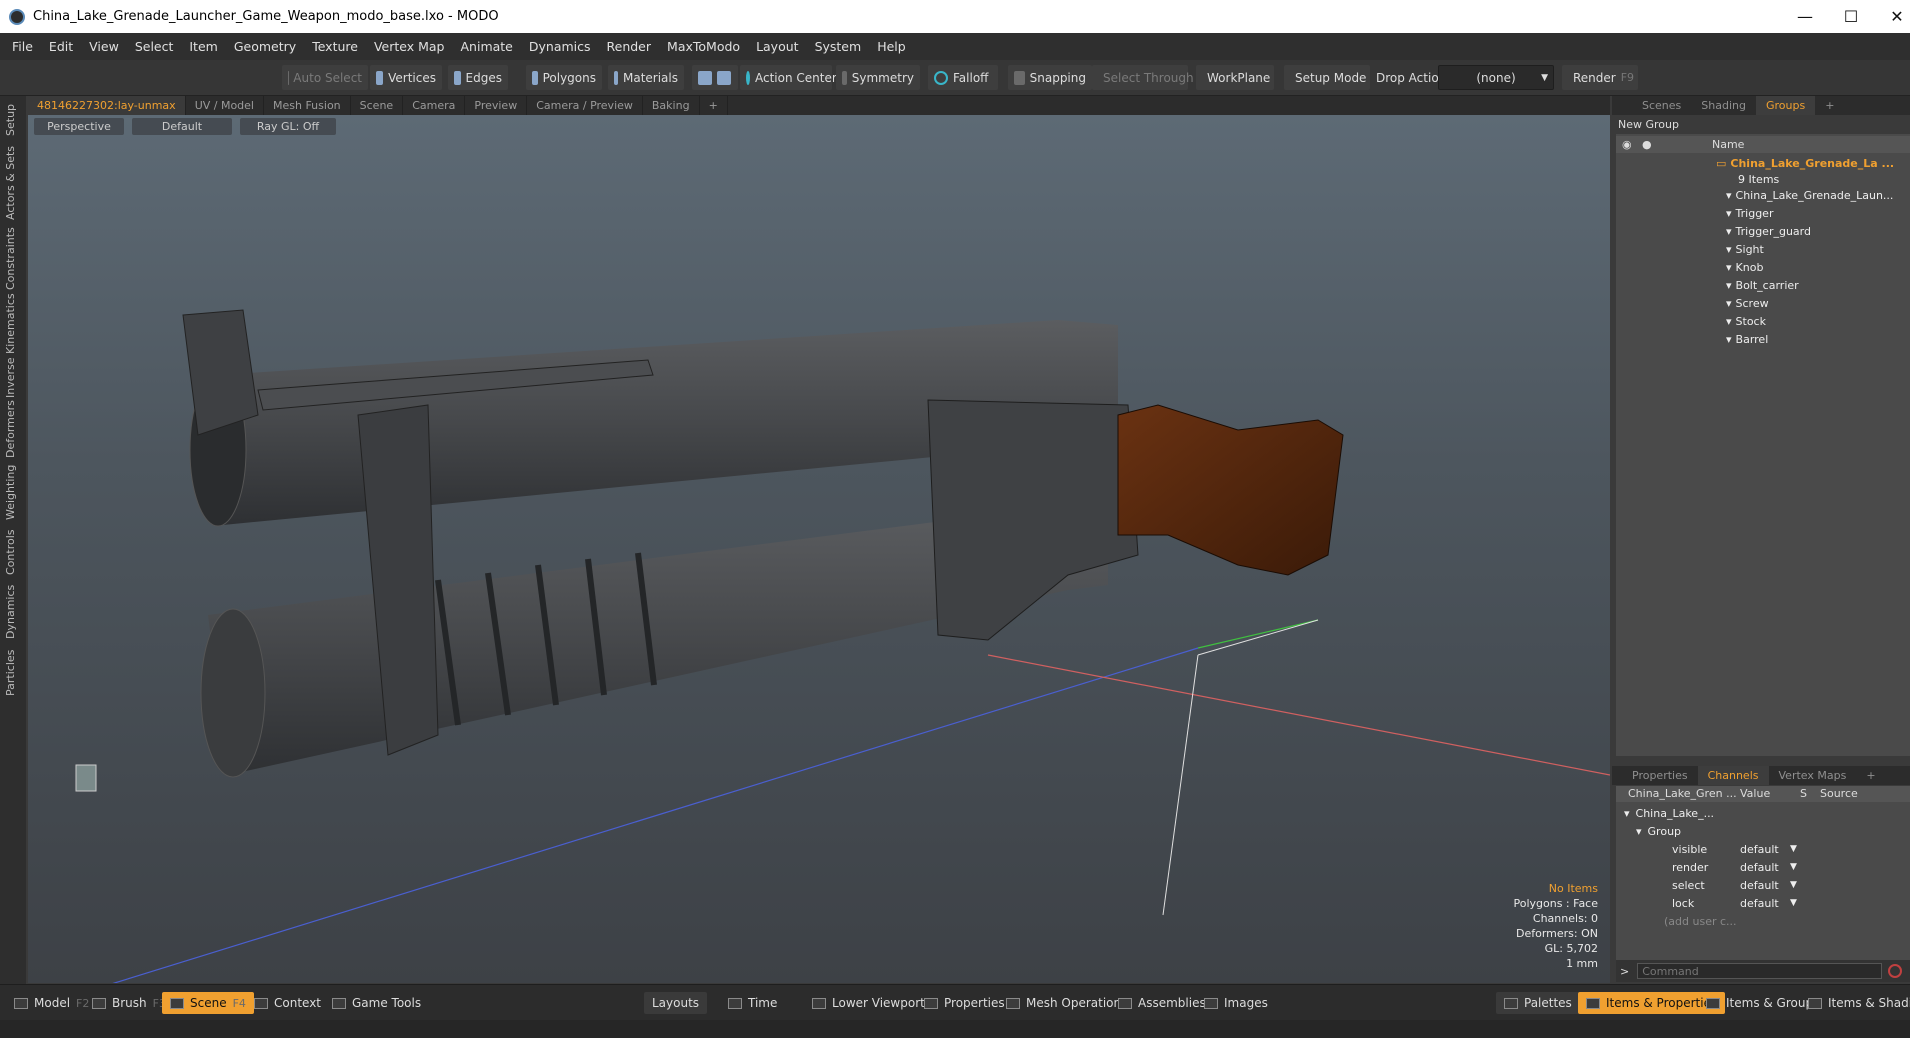  I want to click on stat-polygons: Polygons : Face, so click(1555, 903).